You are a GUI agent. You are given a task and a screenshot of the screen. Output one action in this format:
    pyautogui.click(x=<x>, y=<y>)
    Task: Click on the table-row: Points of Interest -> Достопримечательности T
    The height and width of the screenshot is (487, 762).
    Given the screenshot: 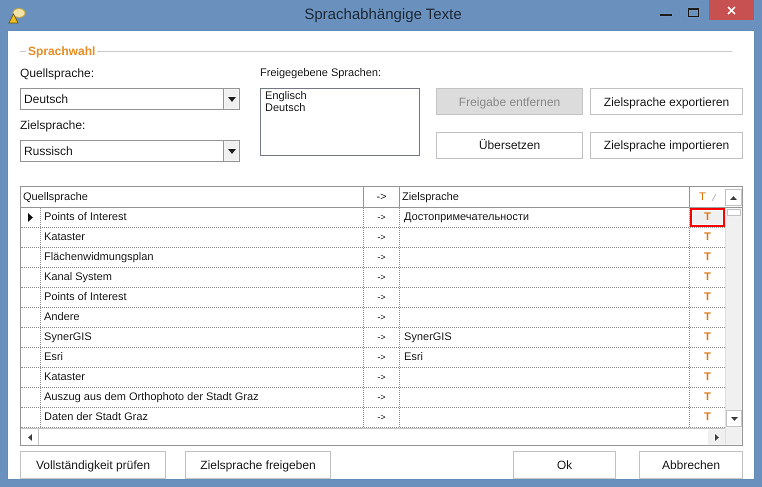 What is the action you would take?
    pyautogui.click(x=373, y=218)
    